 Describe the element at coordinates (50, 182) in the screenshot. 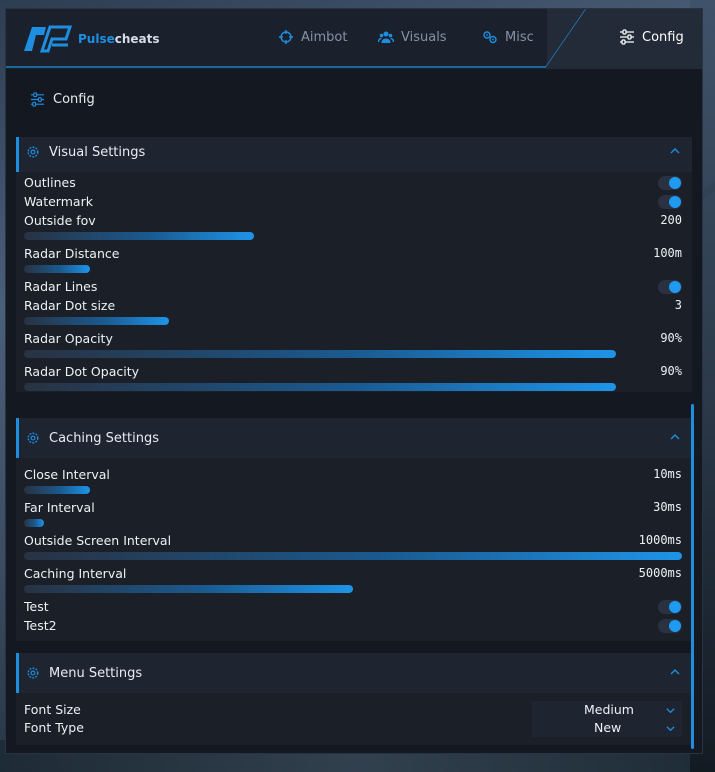

I see `outlines-label: Outlines` at that location.